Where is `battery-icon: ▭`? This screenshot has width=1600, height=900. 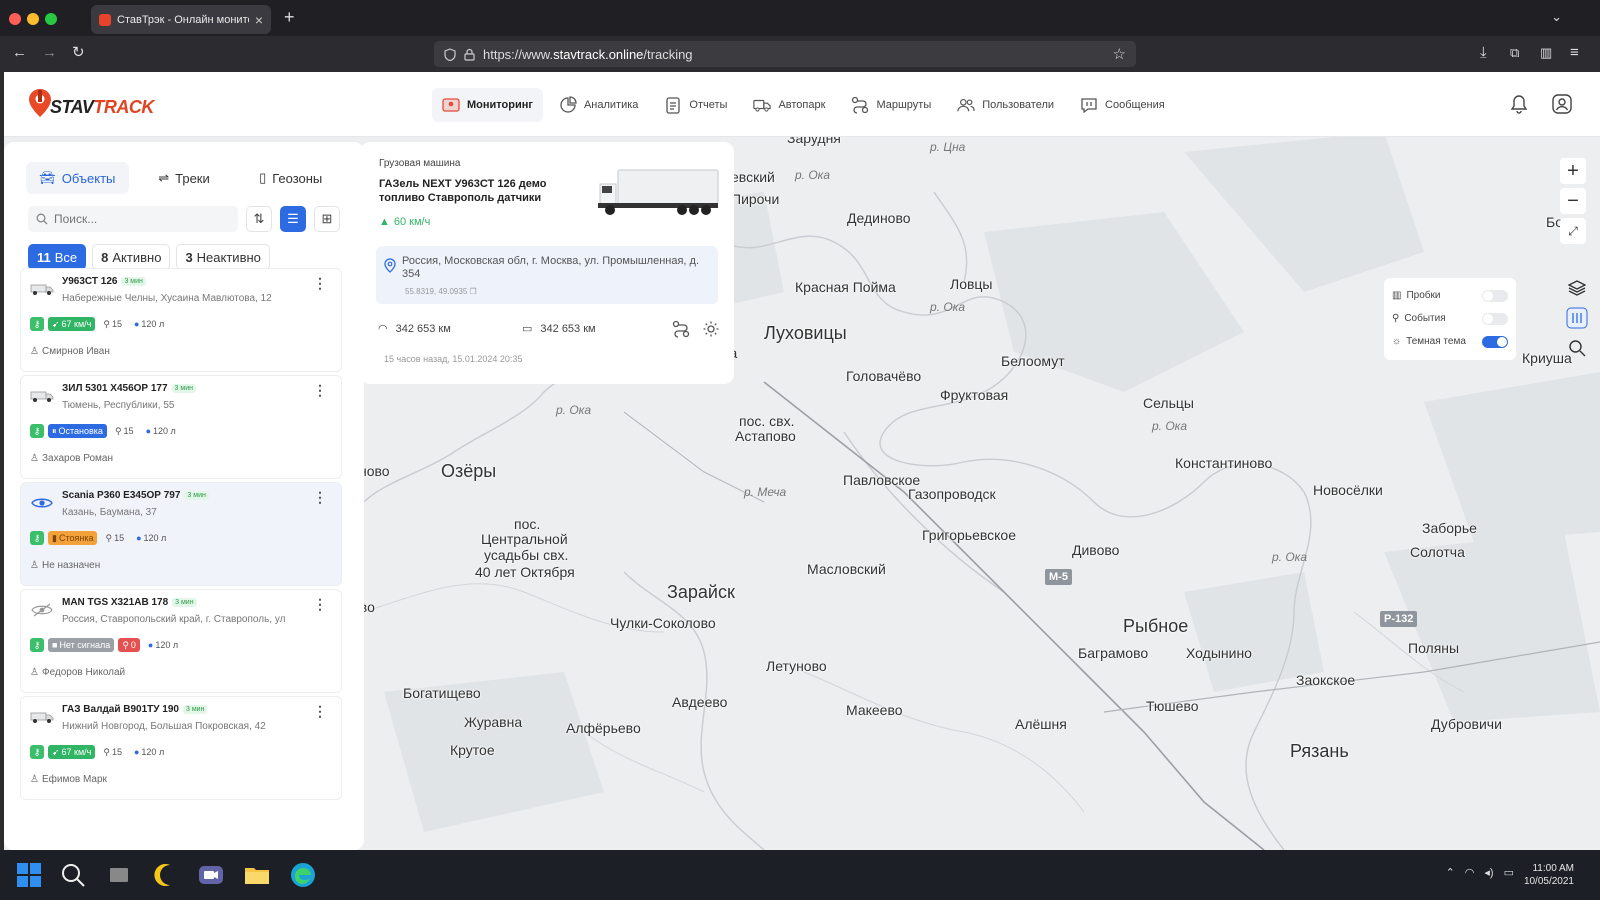
battery-icon: ▭ is located at coordinates (1509, 872).